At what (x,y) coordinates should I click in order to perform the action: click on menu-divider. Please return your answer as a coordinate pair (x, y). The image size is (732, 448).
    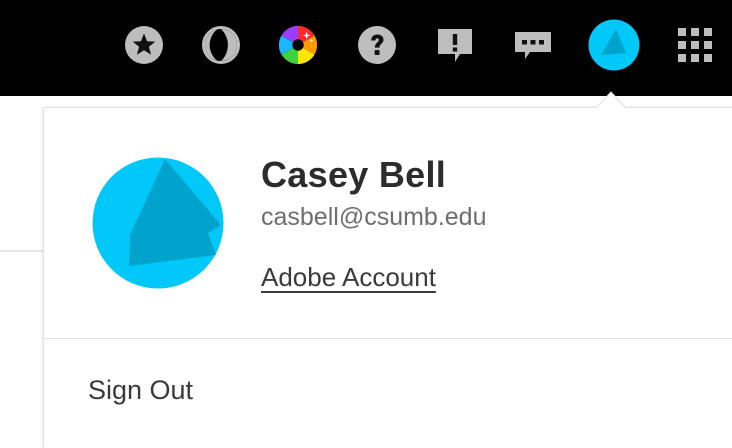
    Looking at the image, I should click on (388, 338).